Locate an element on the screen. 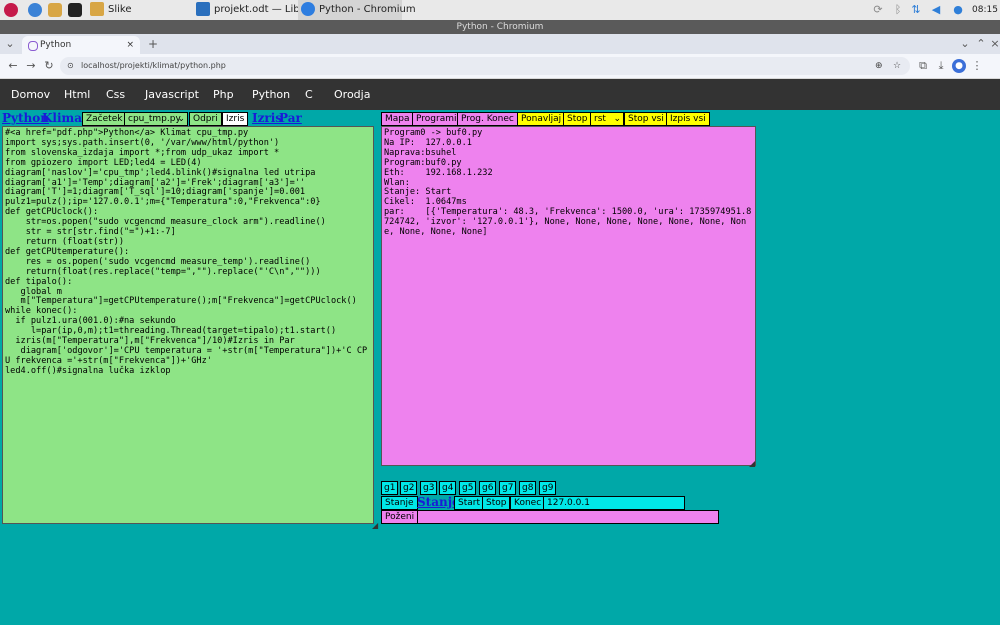 The image size is (1000, 625). site-info-icon: ⊙ is located at coordinates (70, 66).